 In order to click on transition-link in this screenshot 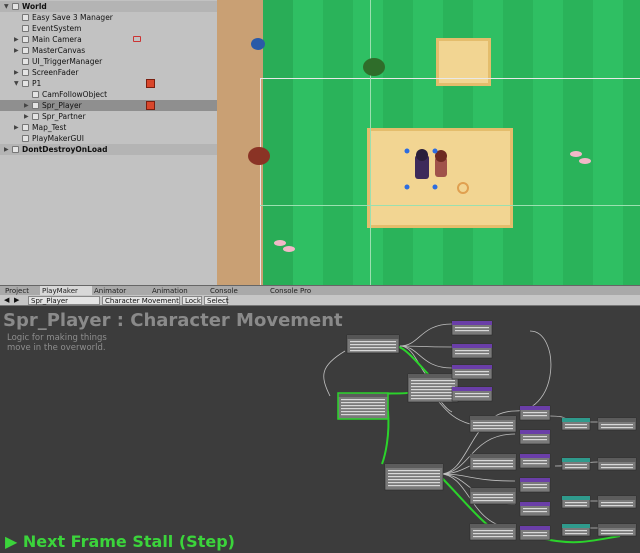, I will do `click(426, 357)`.